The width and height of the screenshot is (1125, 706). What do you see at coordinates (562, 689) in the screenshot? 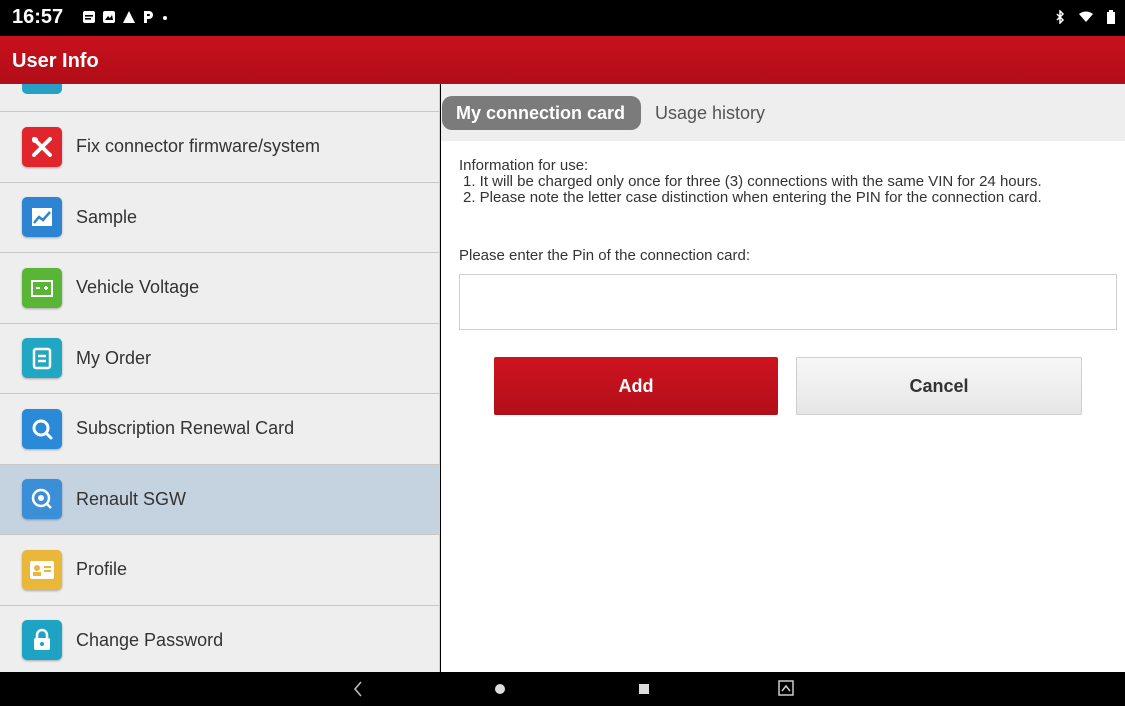
I see `navigation-bar` at bounding box center [562, 689].